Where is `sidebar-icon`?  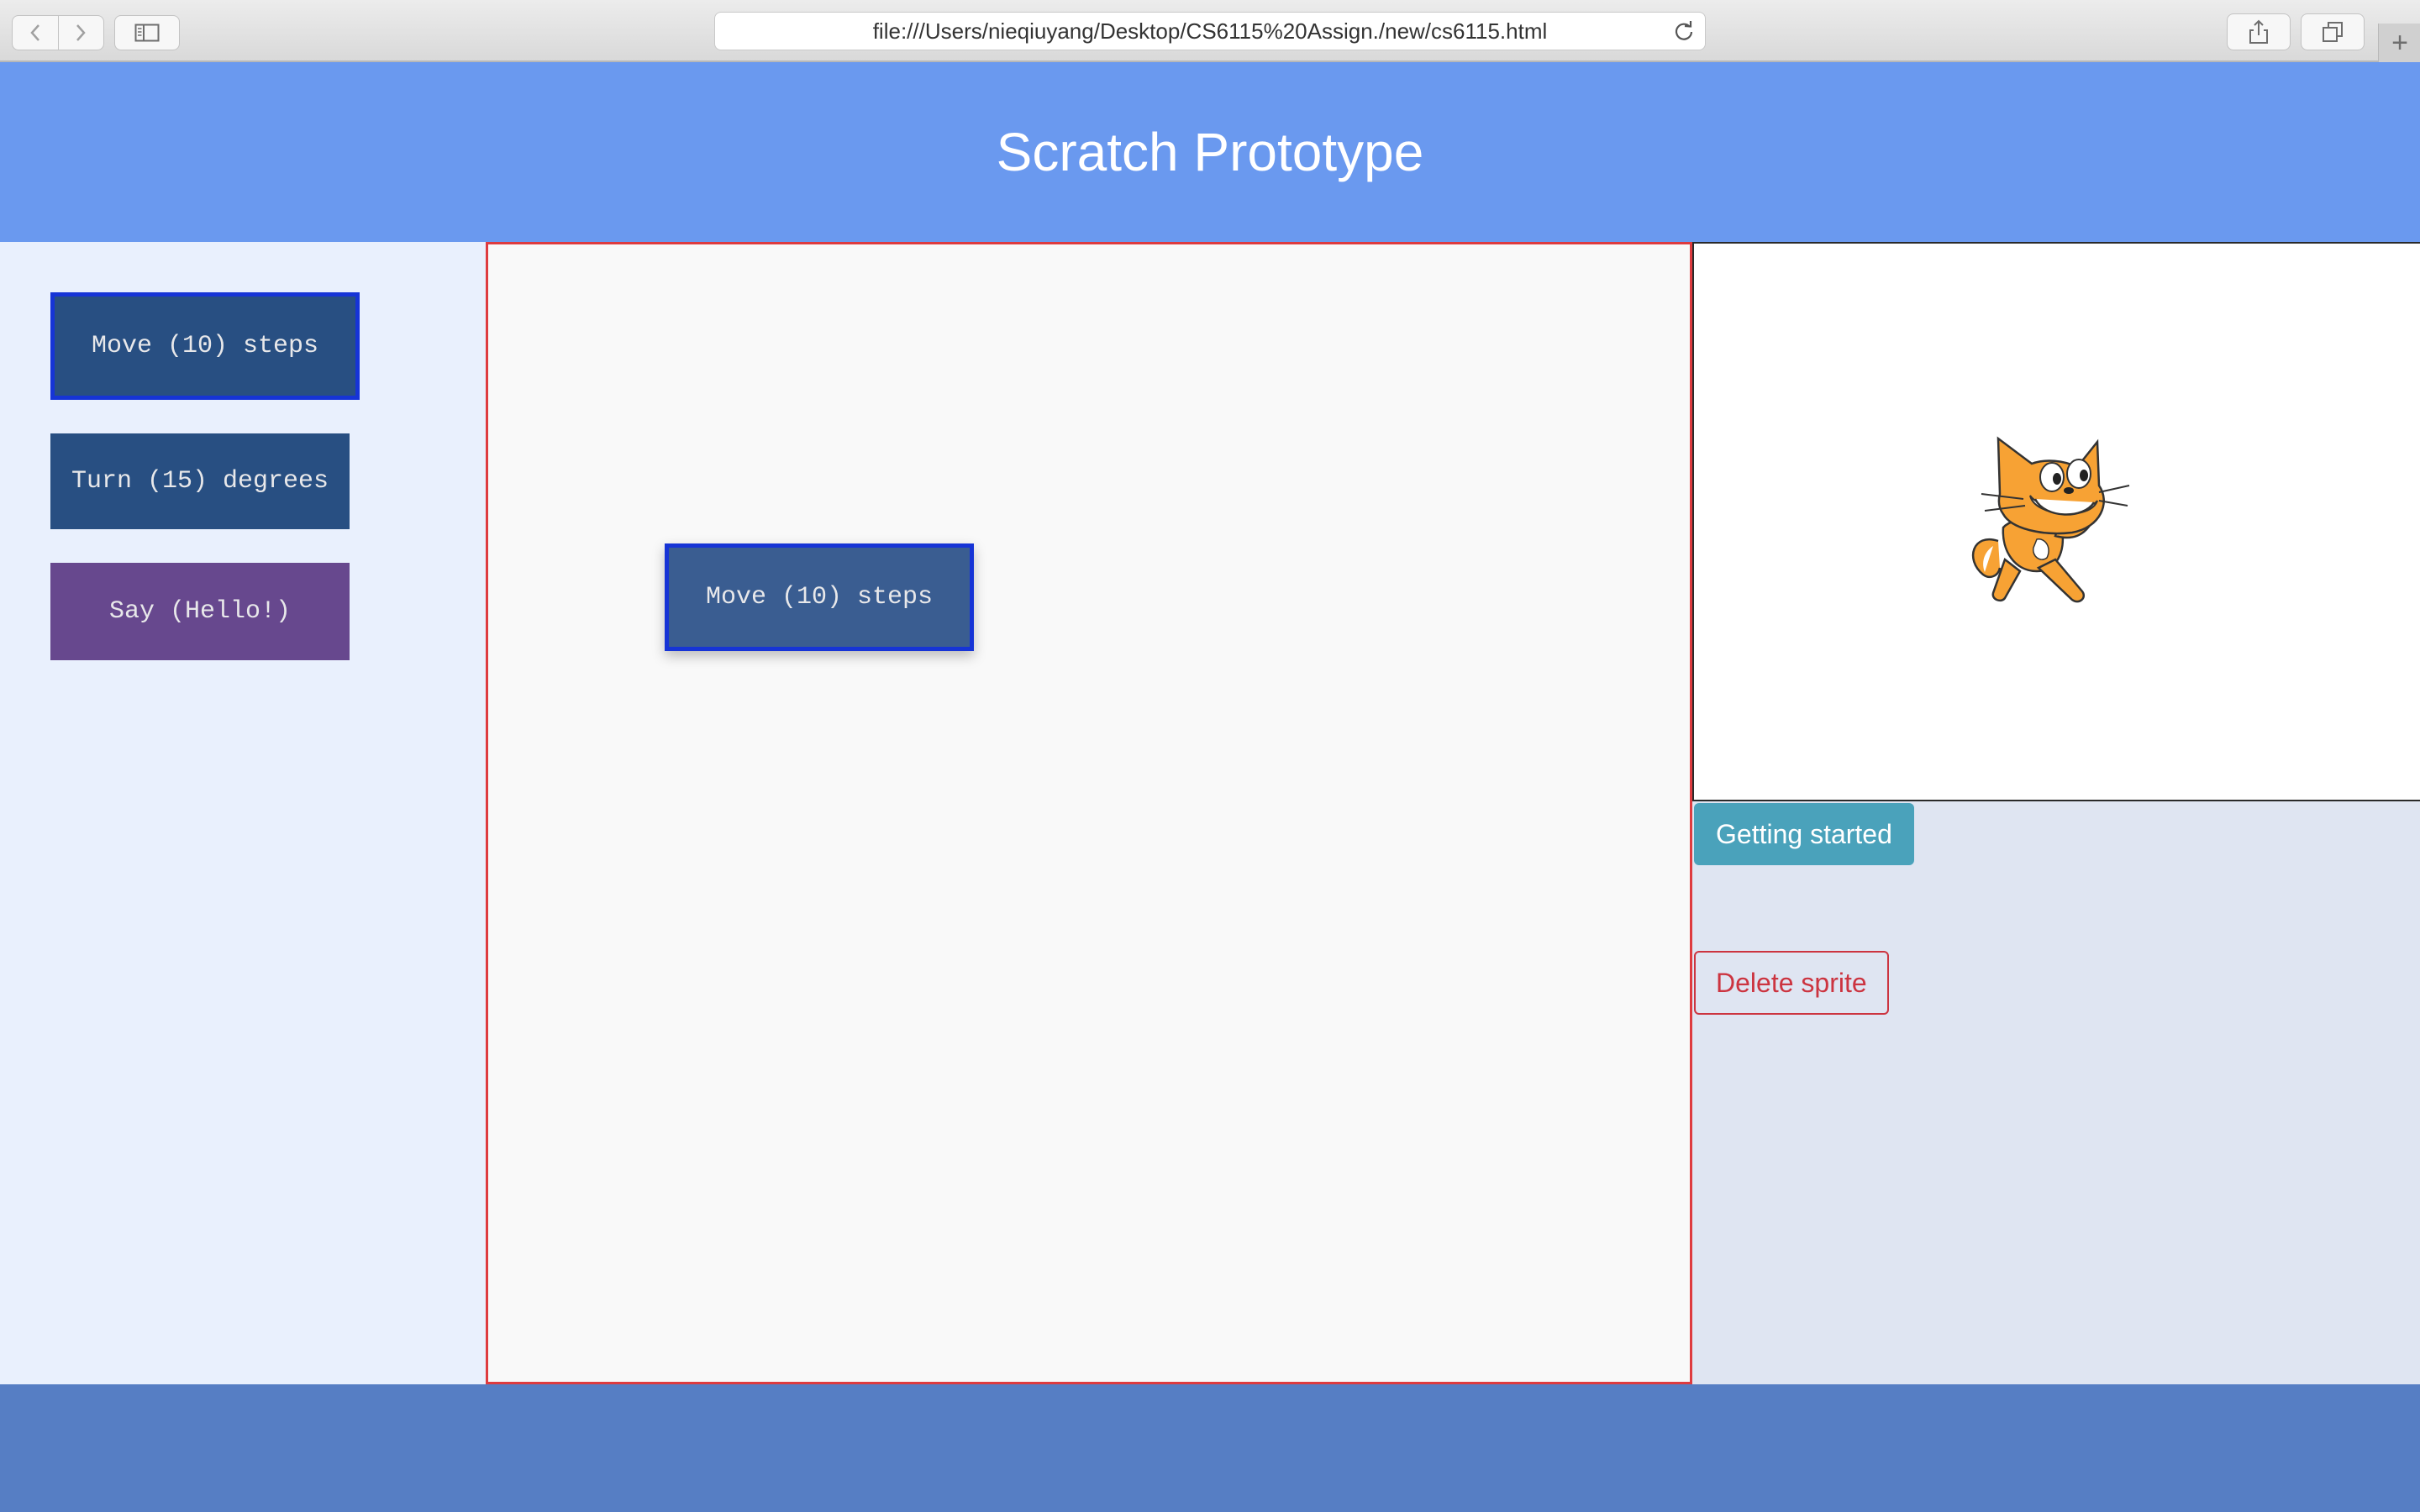 sidebar-icon is located at coordinates (147, 33).